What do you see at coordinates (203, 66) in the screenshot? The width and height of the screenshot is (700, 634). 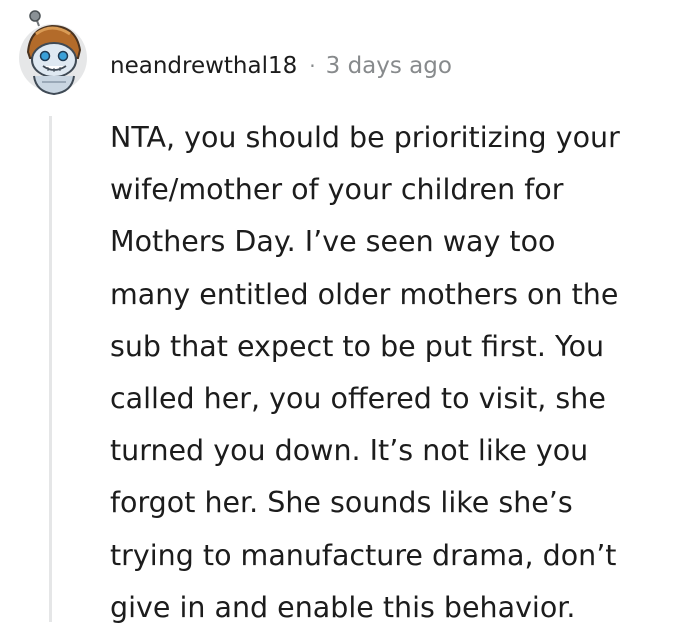 I see `username-link: neandrewthal18` at bounding box center [203, 66].